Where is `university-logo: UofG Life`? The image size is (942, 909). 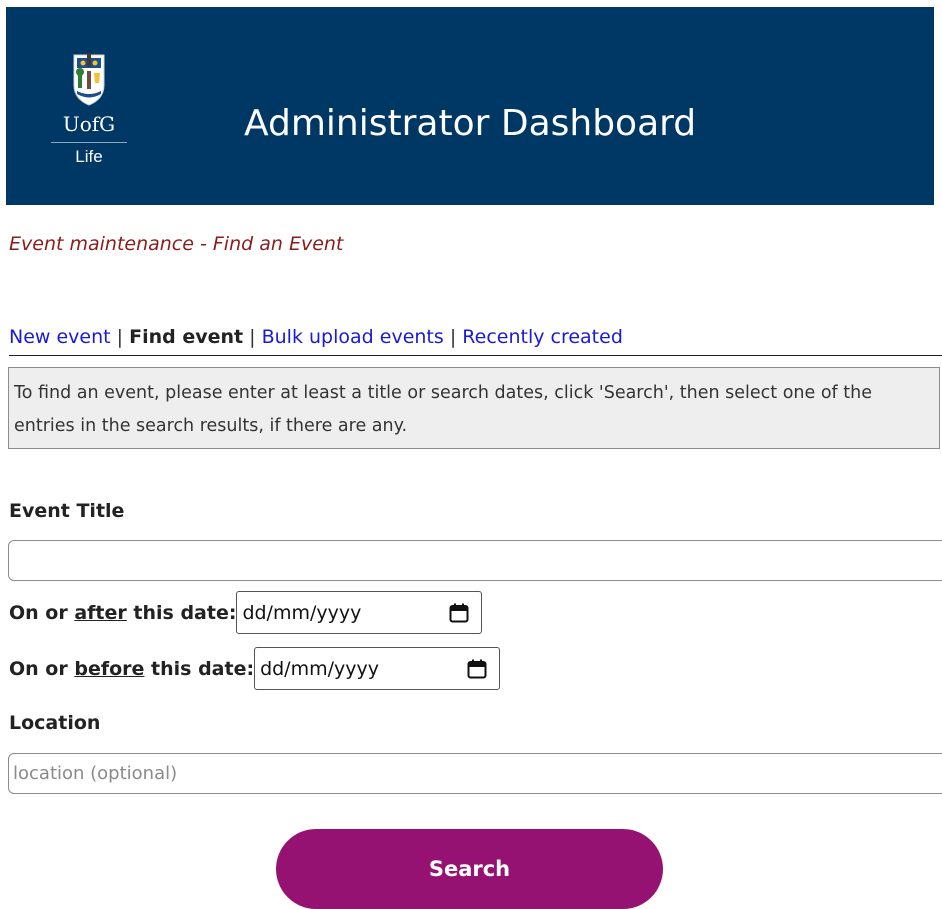 university-logo: UofG Life is located at coordinates (89, 121).